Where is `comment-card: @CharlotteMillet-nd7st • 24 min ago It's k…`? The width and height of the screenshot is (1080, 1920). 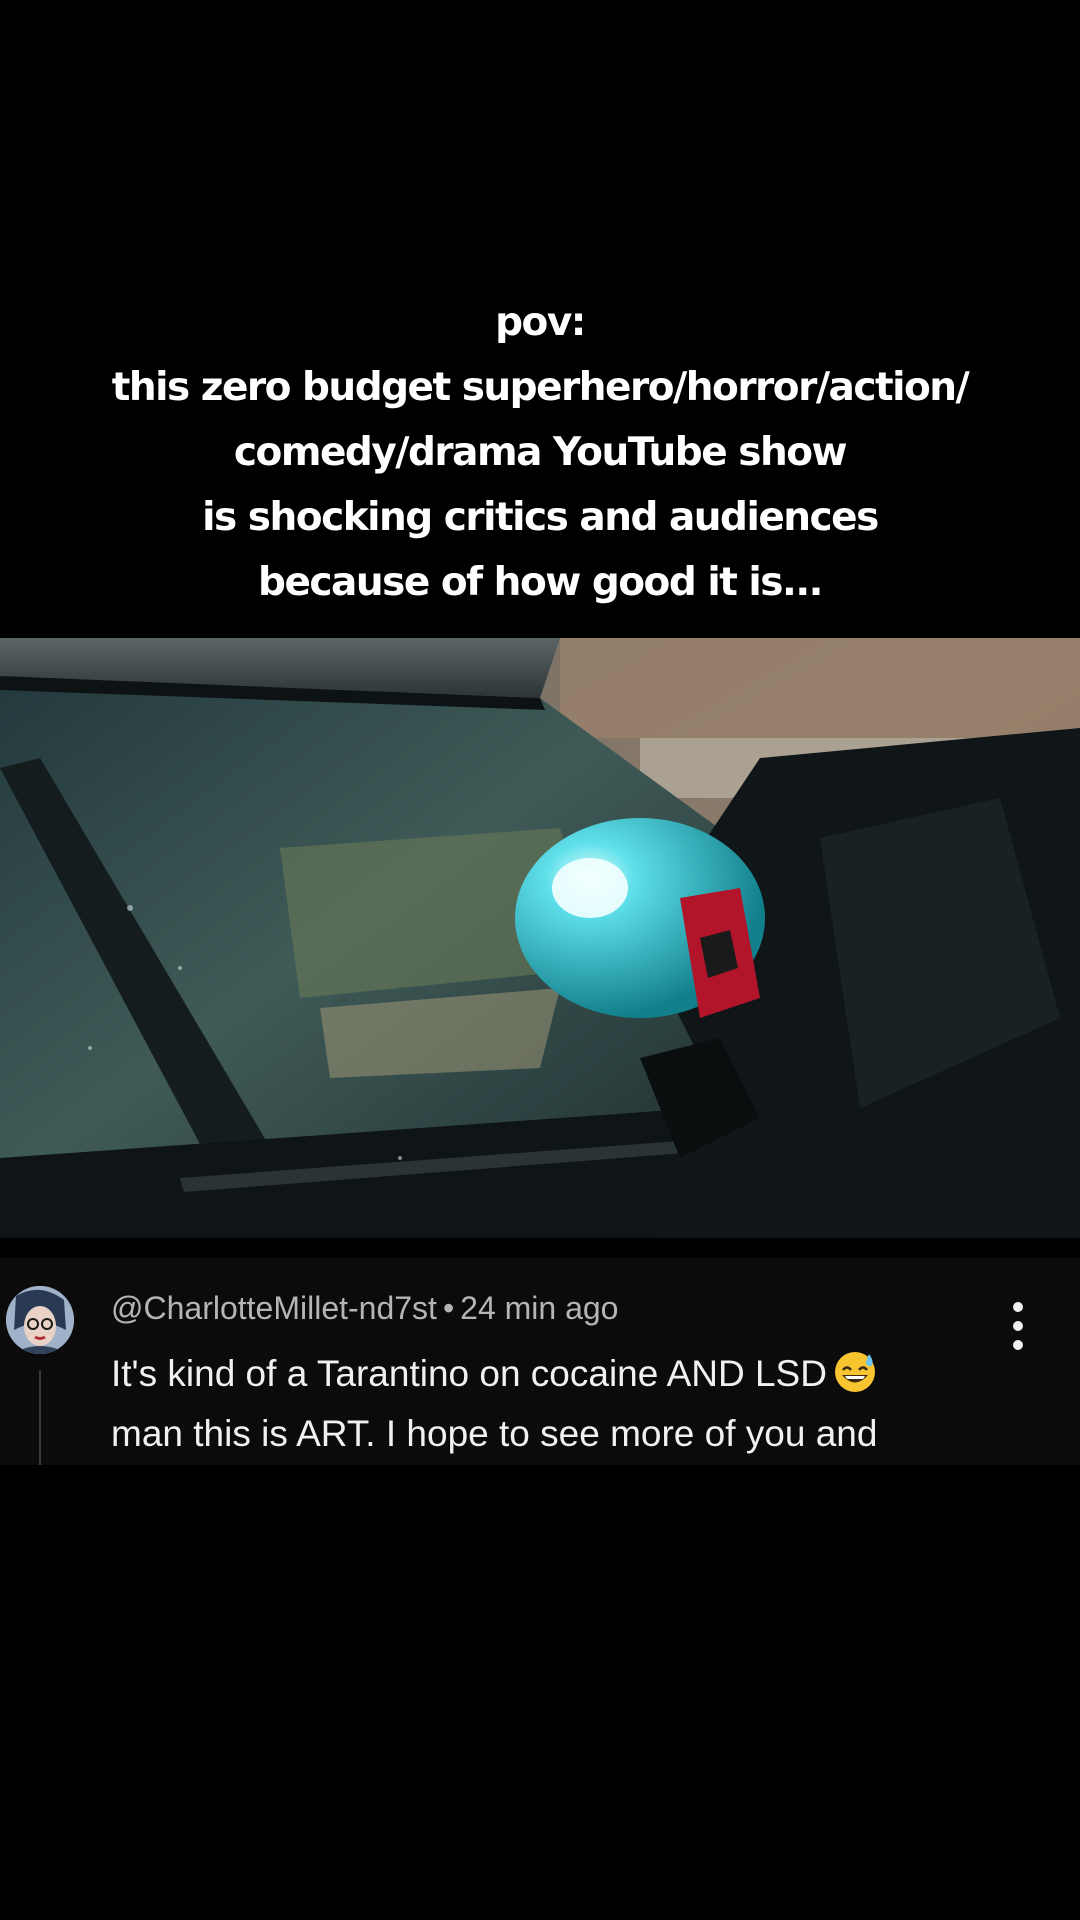
comment-card: @CharlotteMillet-nd7st • 24 min ago It's k… is located at coordinates (540, 1361).